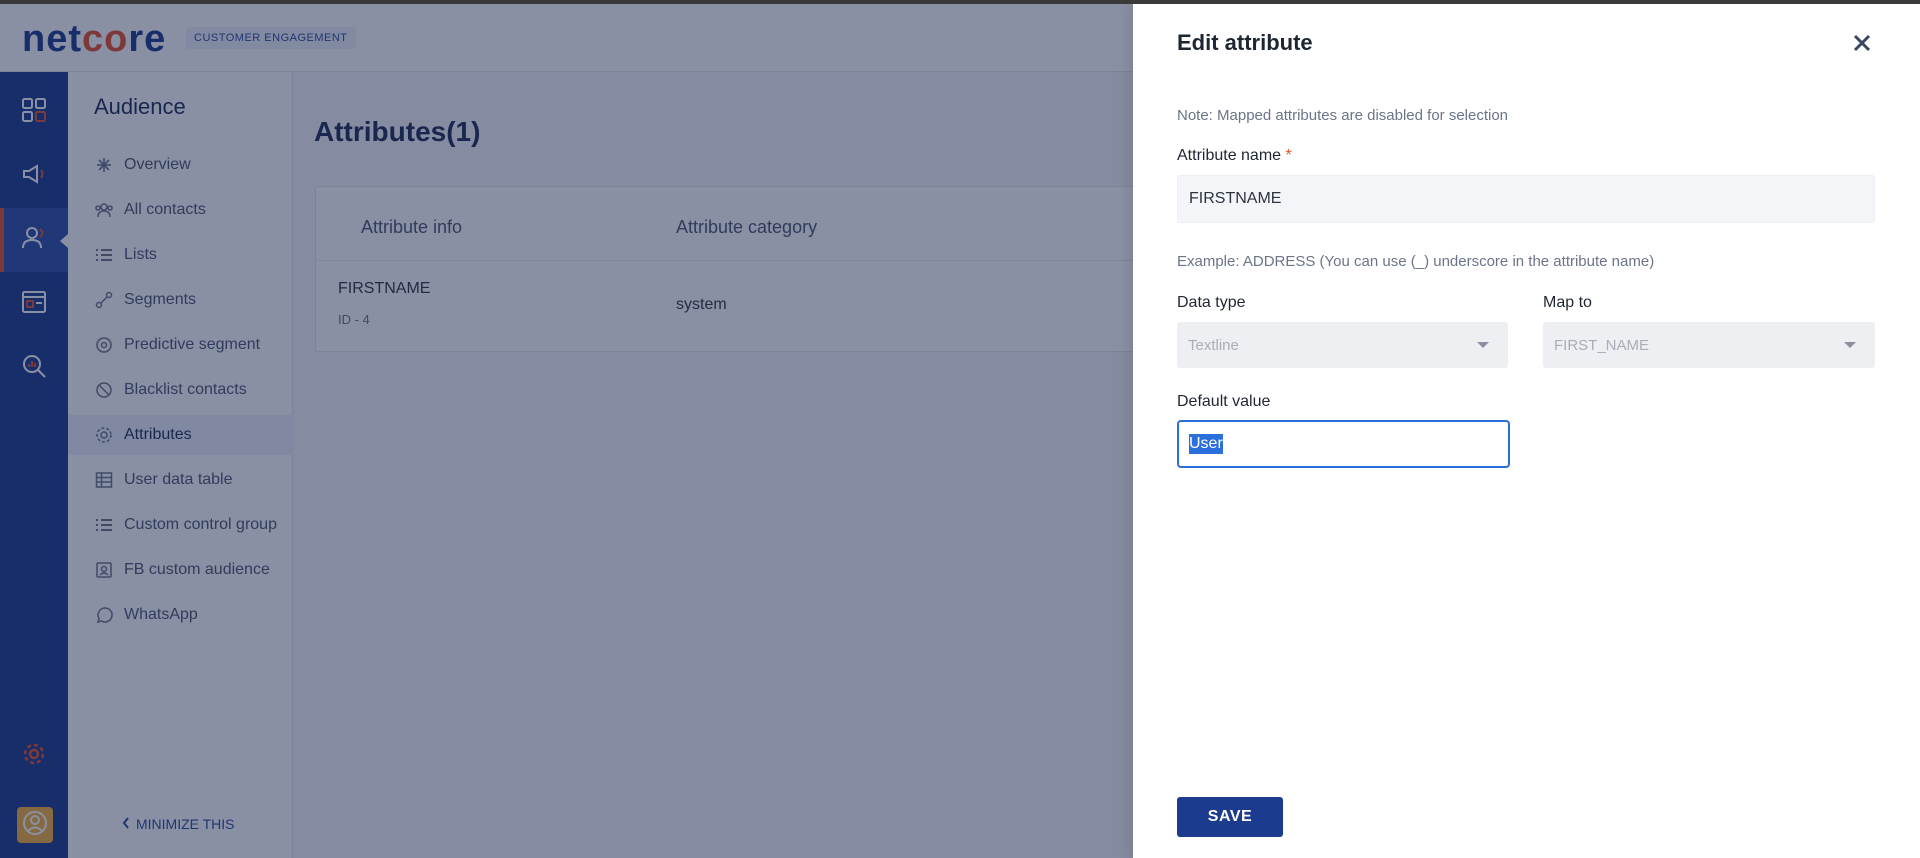 This screenshot has width=1920, height=858. What do you see at coordinates (1213, 345) in the screenshot?
I see `data-type-value: Textline` at bounding box center [1213, 345].